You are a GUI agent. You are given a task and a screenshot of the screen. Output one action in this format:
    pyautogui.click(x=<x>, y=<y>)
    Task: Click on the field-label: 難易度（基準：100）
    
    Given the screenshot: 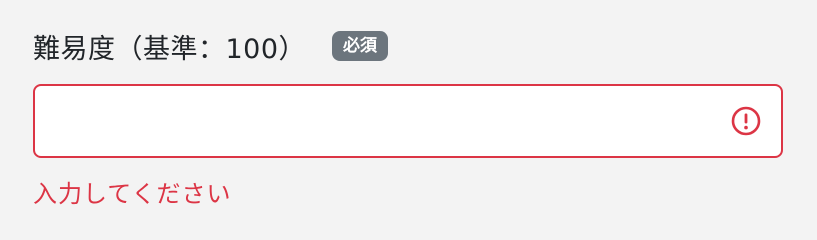 What is the action you would take?
    pyautogui.click(x=170, y=49)
    